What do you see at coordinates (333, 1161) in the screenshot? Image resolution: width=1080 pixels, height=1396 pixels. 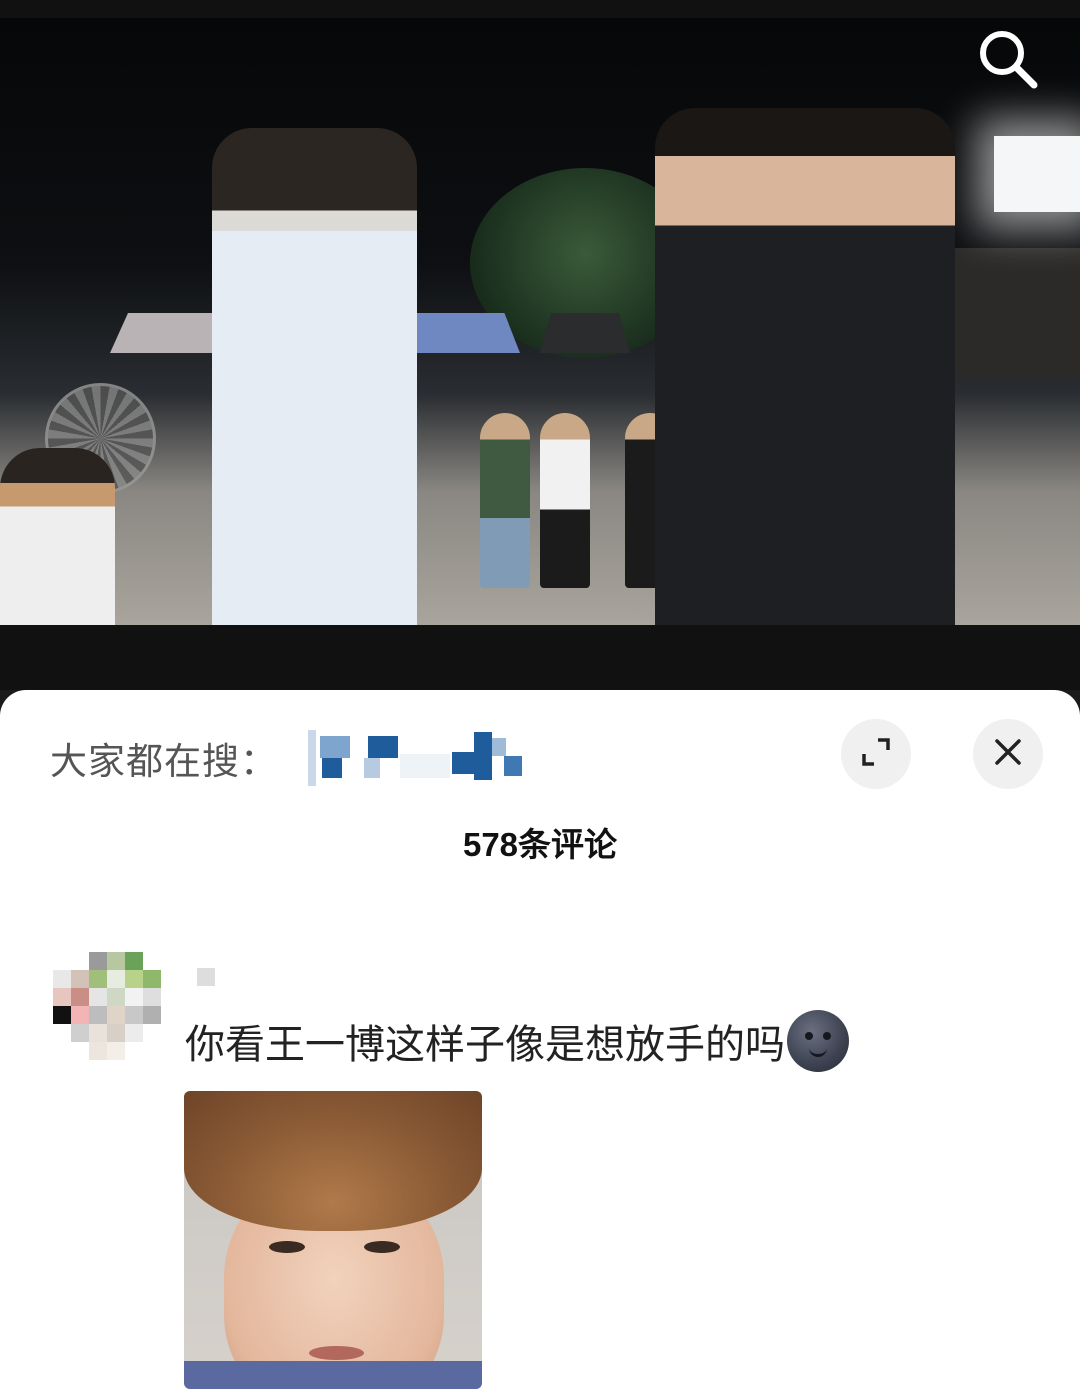 I see `sticker-hair` at bounding box center [333, 1161].